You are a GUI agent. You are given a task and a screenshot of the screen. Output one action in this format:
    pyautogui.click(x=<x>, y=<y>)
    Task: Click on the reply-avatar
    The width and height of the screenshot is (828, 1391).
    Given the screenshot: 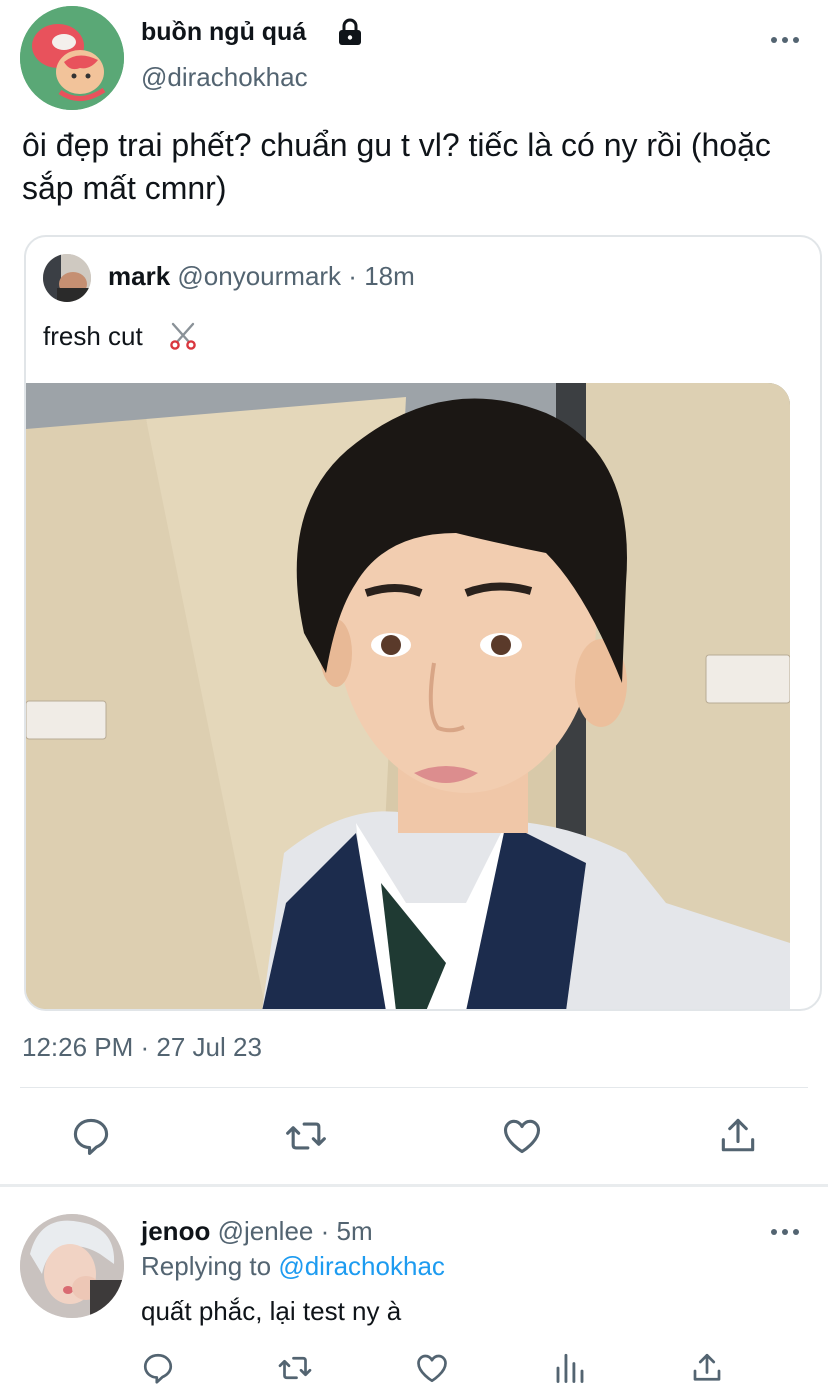 What is the action you would take?
    pyautogui.click(x=72, y=1266)
    